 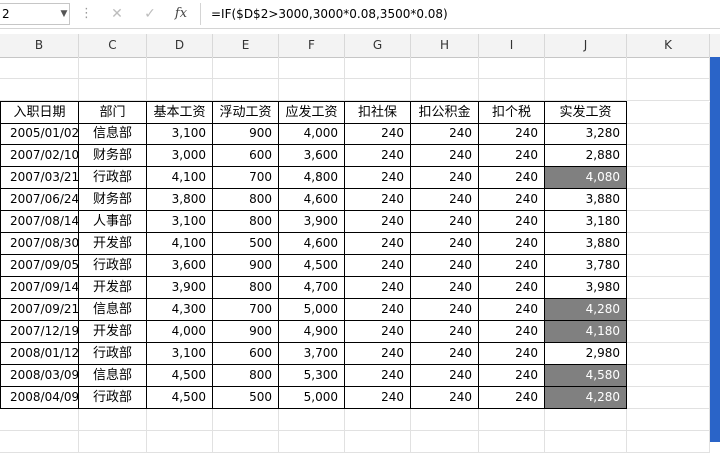 What do you see at coordinates (39, 222) in the screenshot?
I see `table-cell: 2007/08/14` at bounding box center [39, 222].